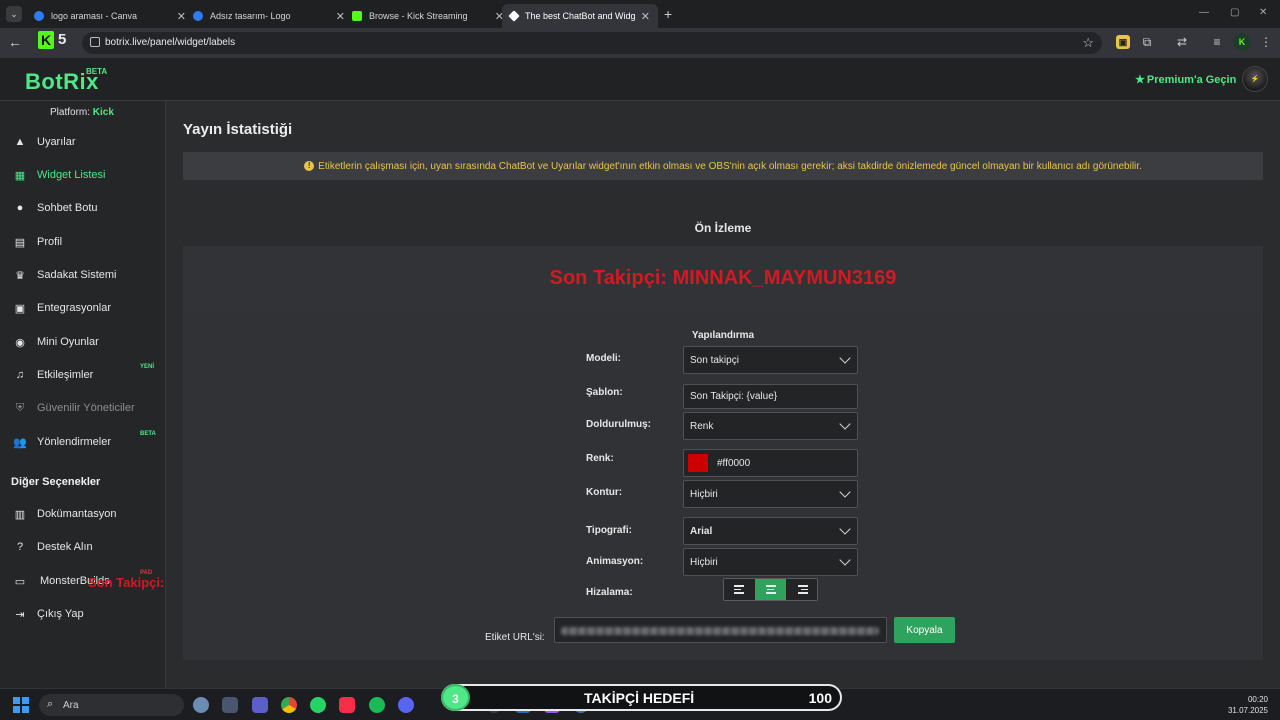 Image resolution: width=1280 pixels, height=720 pixels. Describe the element at coordinates (83, 342) in the screenshot. I see `sidebar-item-mini-games: ◉ Mini Oyunlar` at that location.